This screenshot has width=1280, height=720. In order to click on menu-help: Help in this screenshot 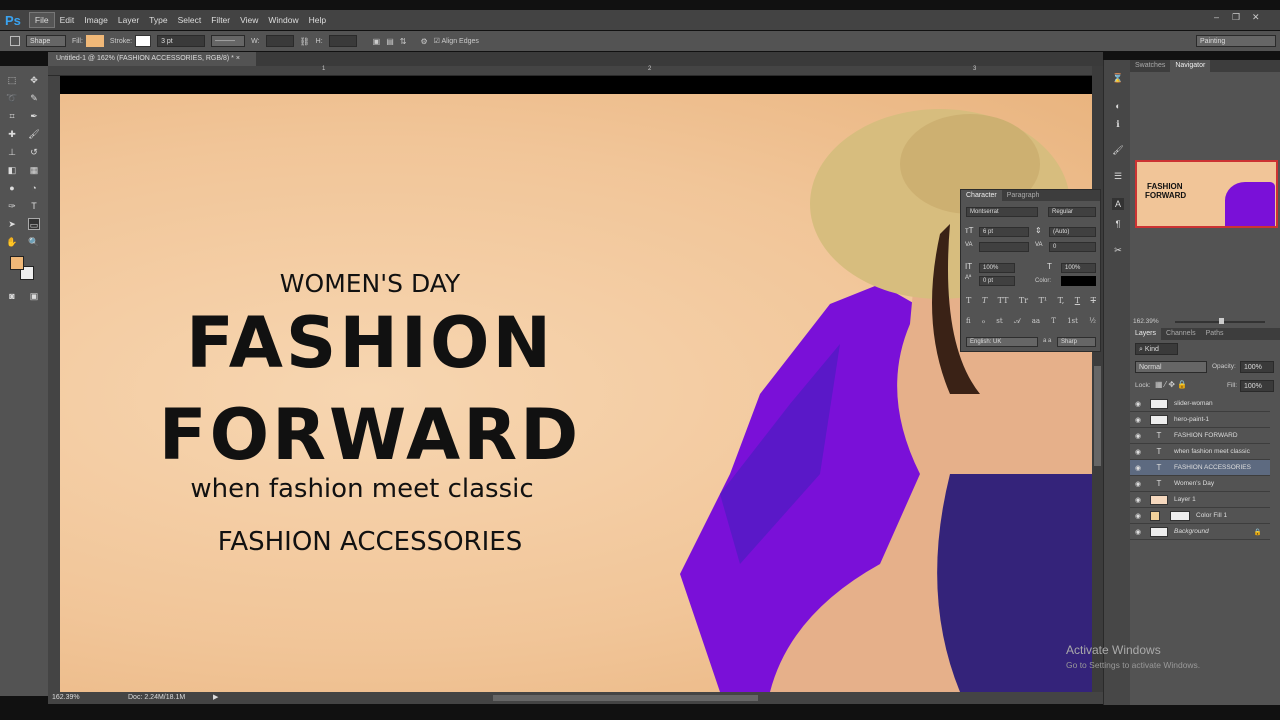, I will do `click(317, 20)`.